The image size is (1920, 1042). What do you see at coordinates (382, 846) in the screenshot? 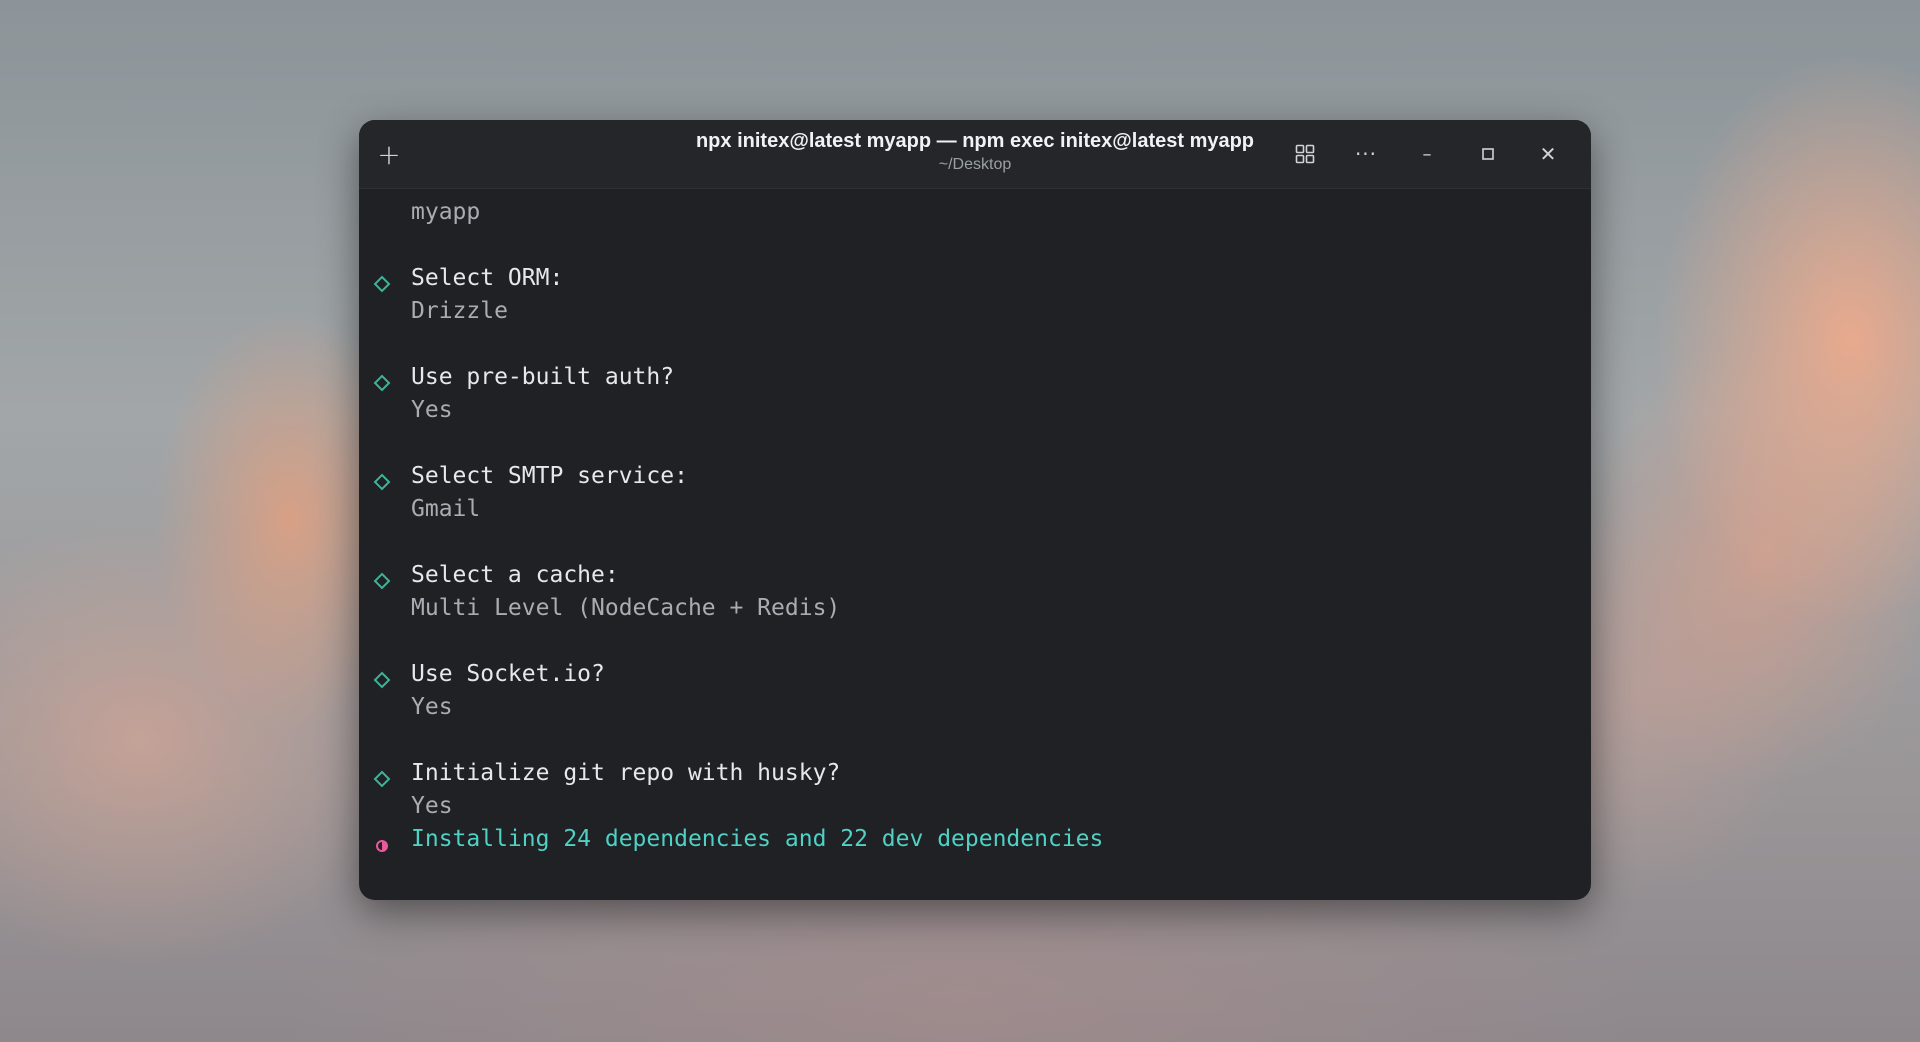
I see `spinner-icon` at bounding box center [382, 846].